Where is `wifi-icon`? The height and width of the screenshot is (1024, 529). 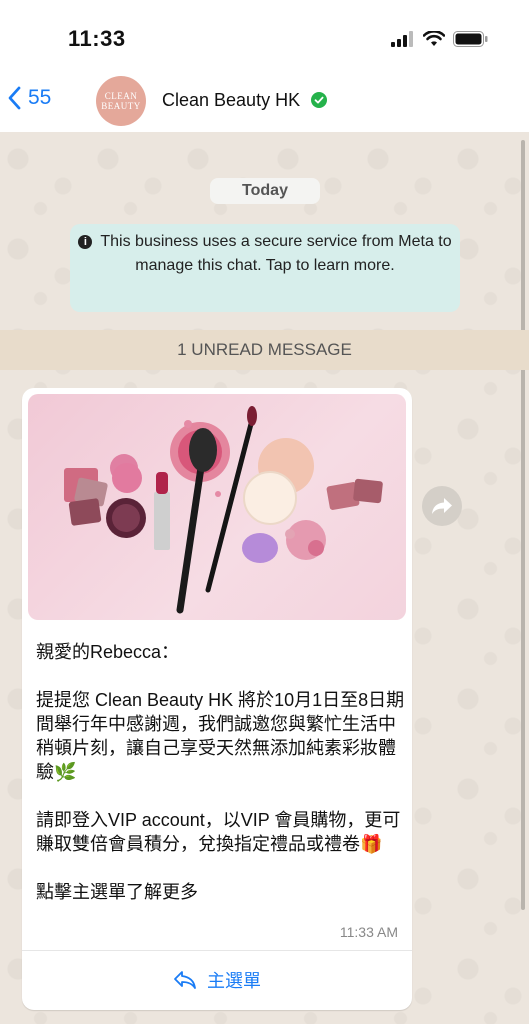 wifi-icon is located at coordinates (434, 38).